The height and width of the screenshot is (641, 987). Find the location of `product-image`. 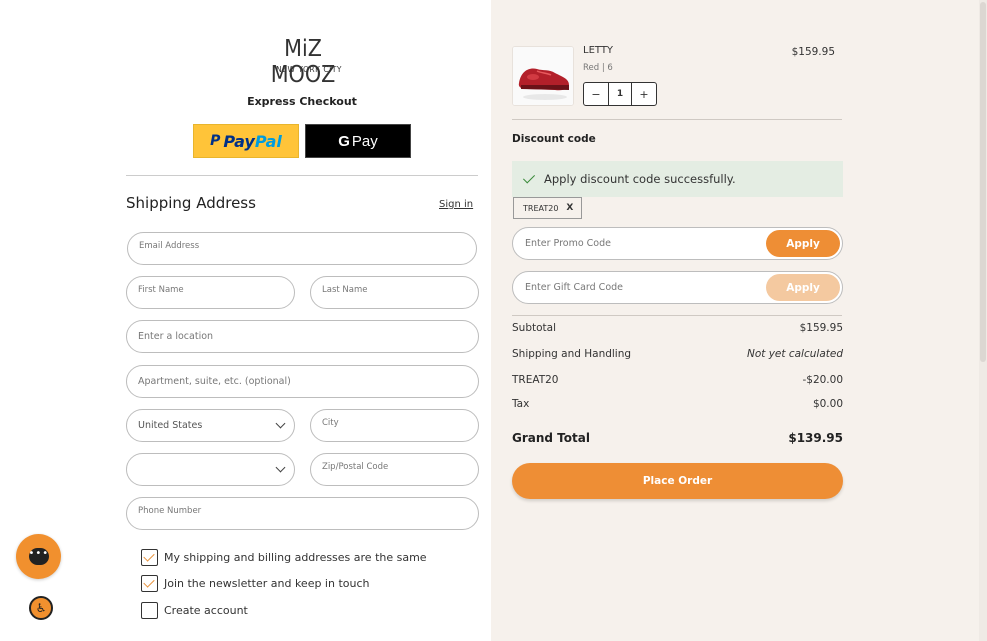

product-image is located at coordinates (543, 76).